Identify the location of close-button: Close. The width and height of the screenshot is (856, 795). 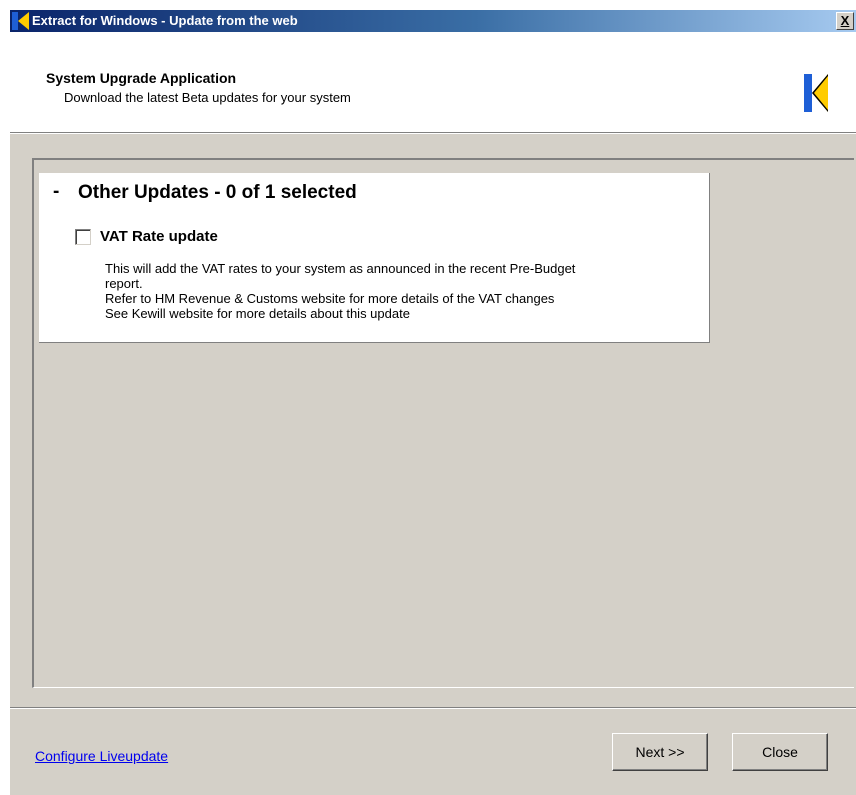
(780, 752).